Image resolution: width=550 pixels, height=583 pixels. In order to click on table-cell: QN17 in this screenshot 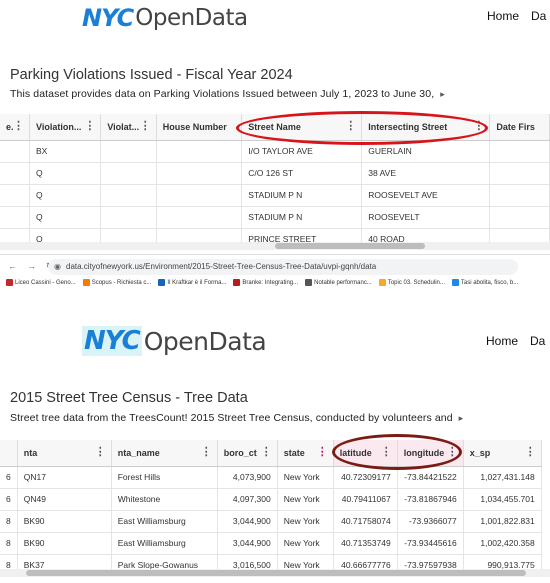, I will do `click(64, 477)`.